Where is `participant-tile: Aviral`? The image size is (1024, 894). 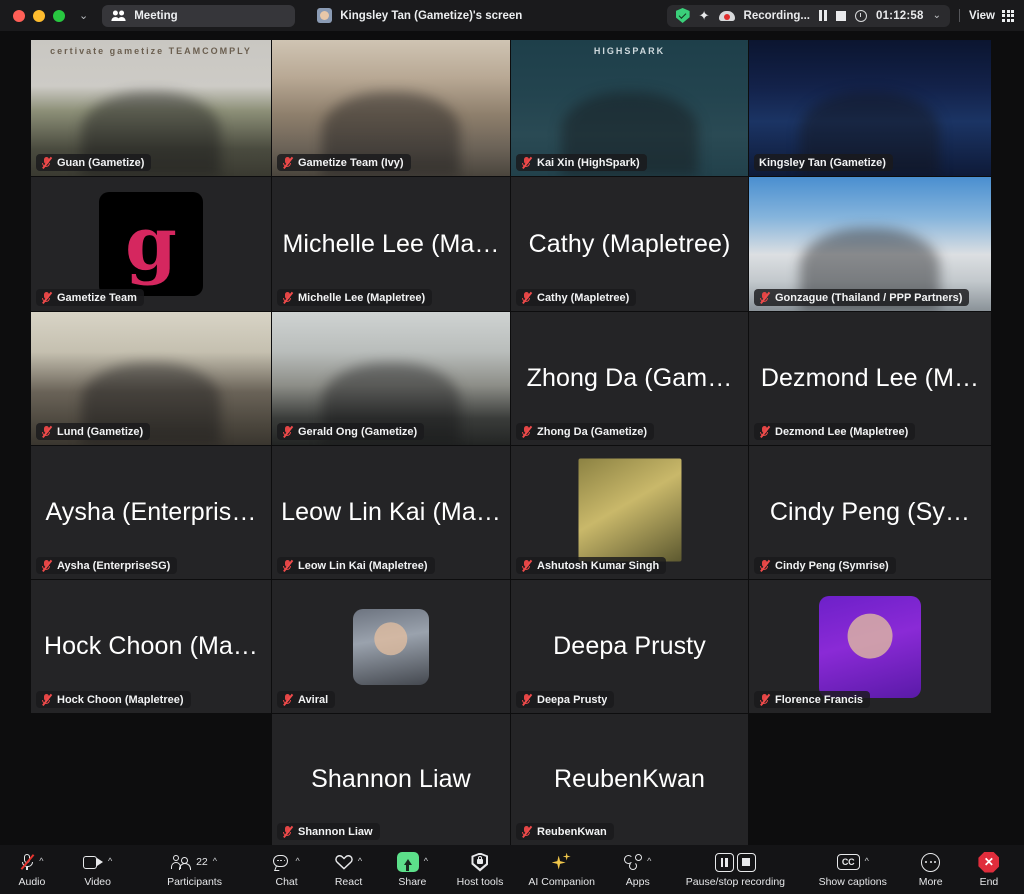
participant-tile: Aviral is located at coordinates (391, 646).